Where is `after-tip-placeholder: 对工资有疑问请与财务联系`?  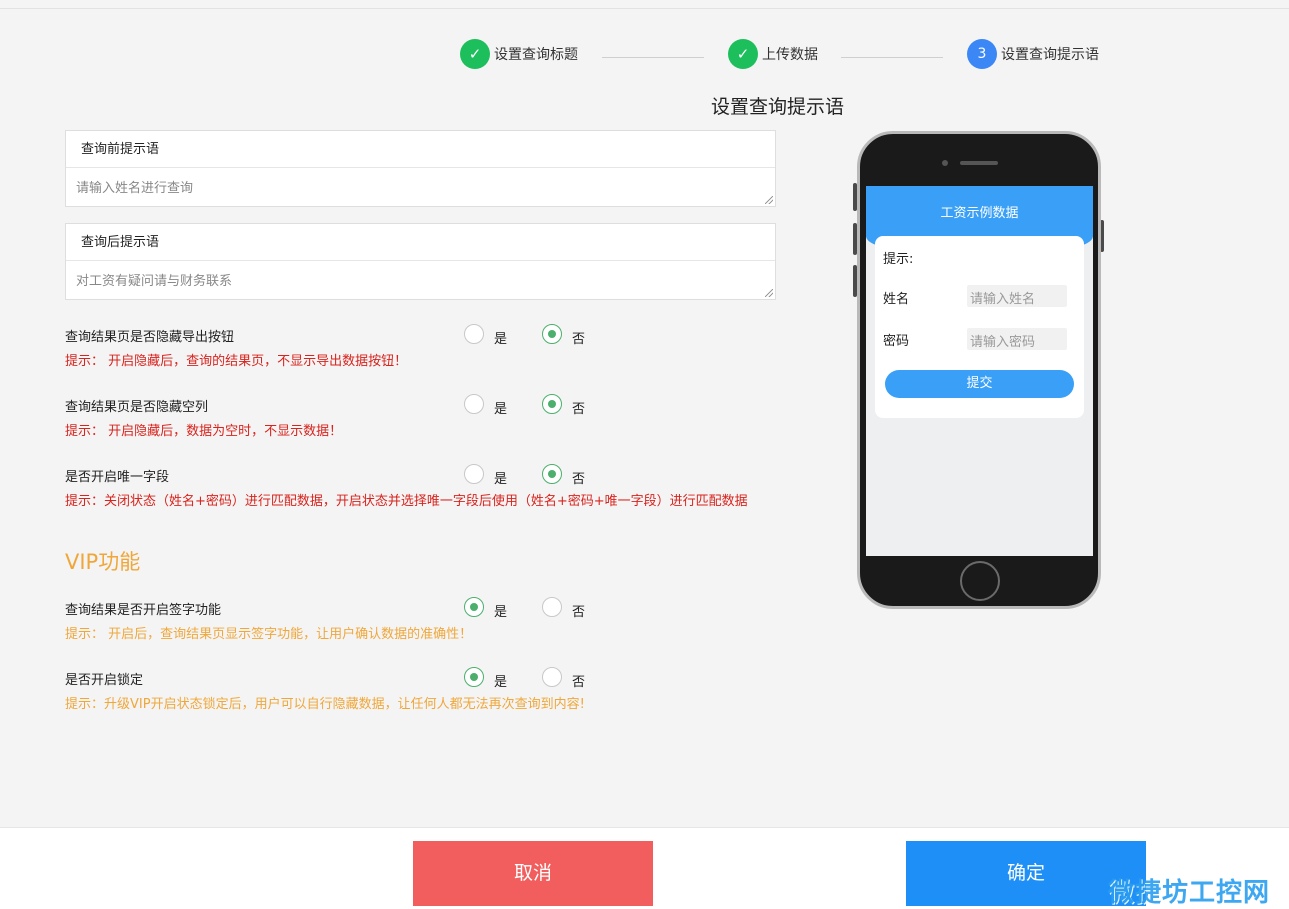 after-tip-placeholder: 对工资有疑问请与财务联系 is located at coordinates (154, 281).